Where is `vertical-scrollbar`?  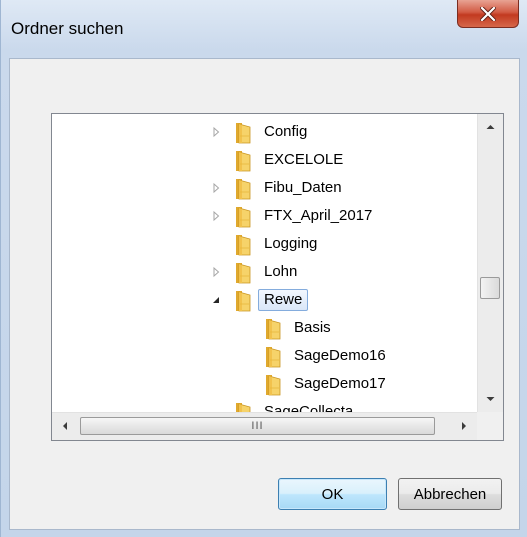
vertical-scrollbar is located at coordinates (490, 263).